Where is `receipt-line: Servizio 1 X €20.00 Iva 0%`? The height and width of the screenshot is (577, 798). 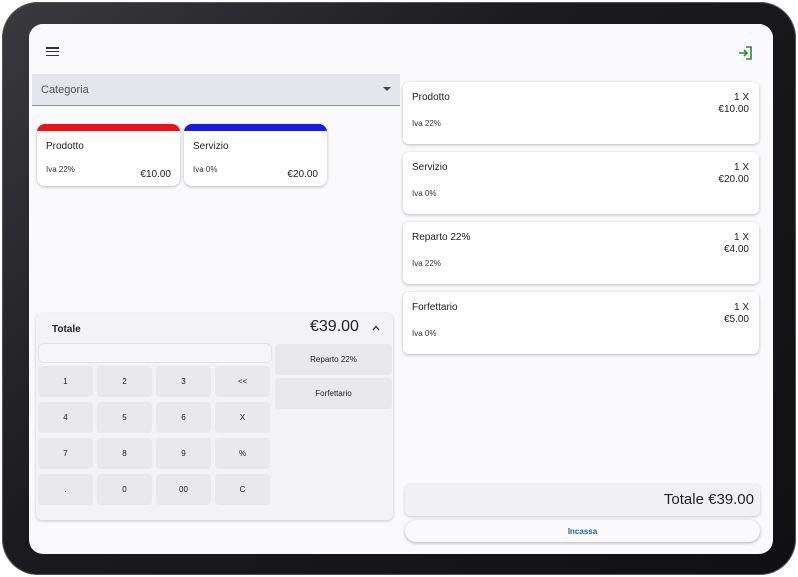 receipt-line: Servizio 1 X €20.00 Iva 0% is located at coordinates (581, 183).